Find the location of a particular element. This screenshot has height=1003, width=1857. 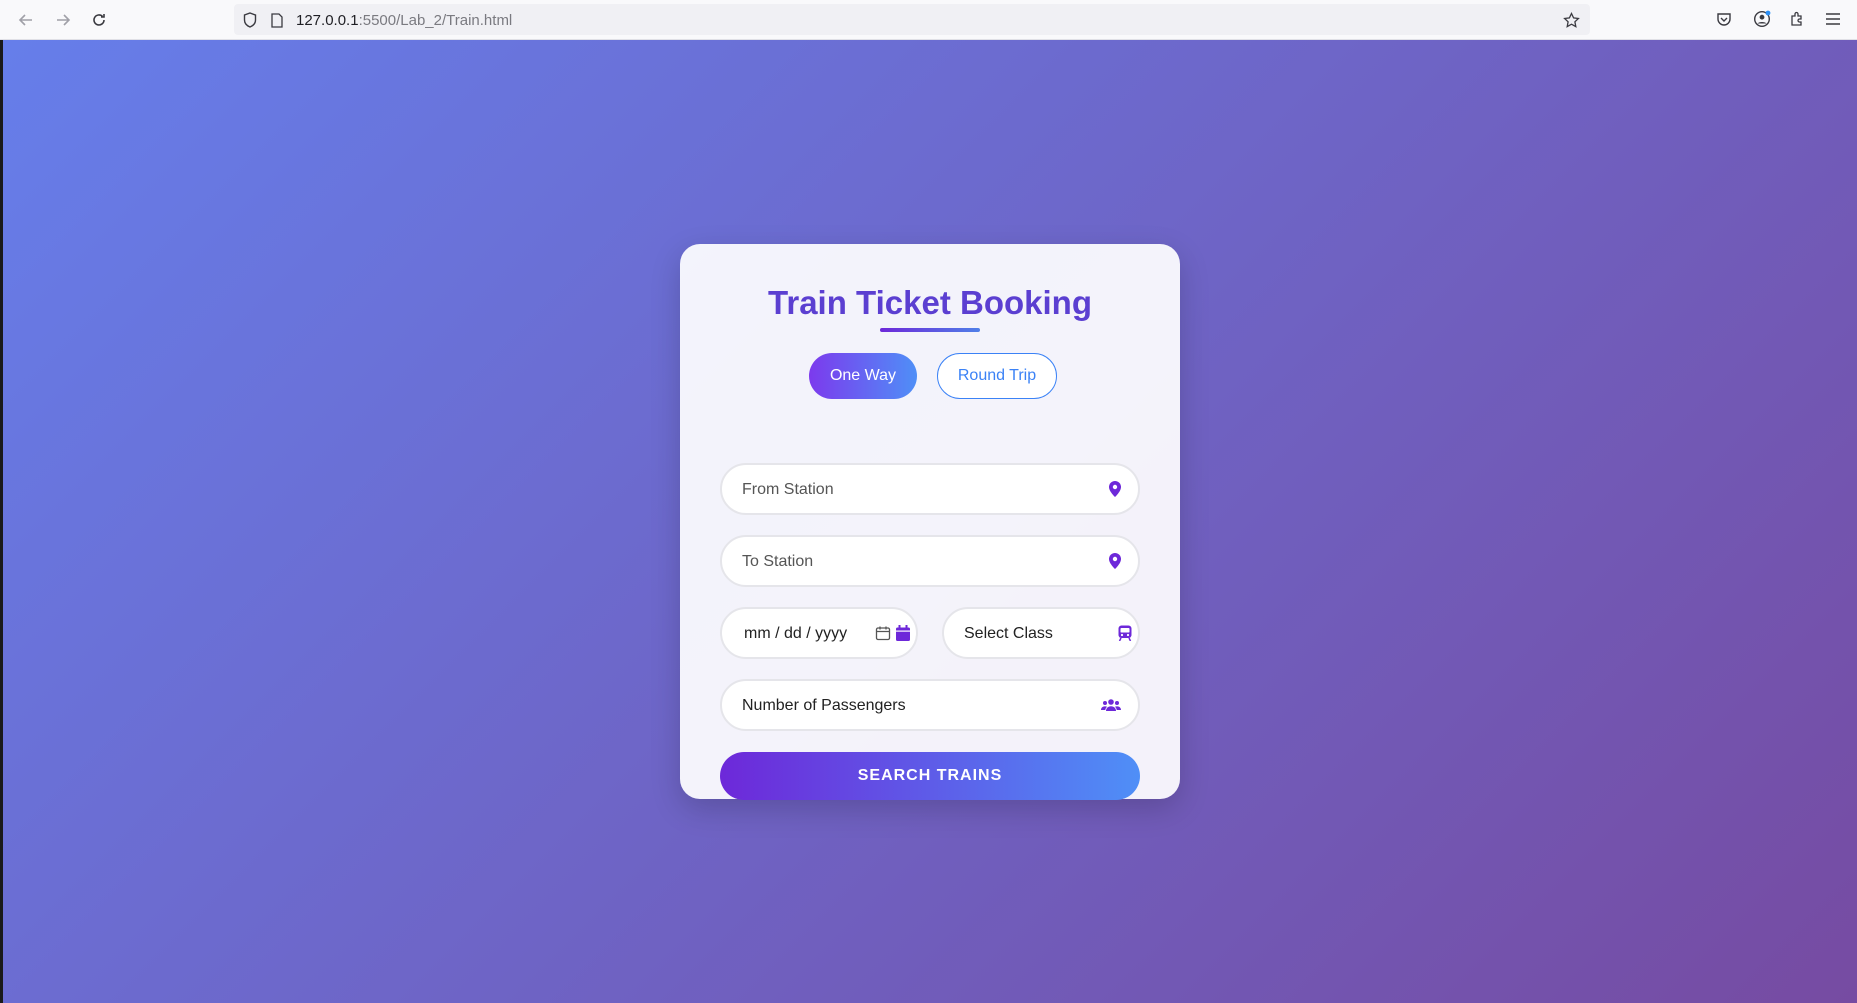

passengers-select: Number of Passengers is located at coordinates (930, 705).